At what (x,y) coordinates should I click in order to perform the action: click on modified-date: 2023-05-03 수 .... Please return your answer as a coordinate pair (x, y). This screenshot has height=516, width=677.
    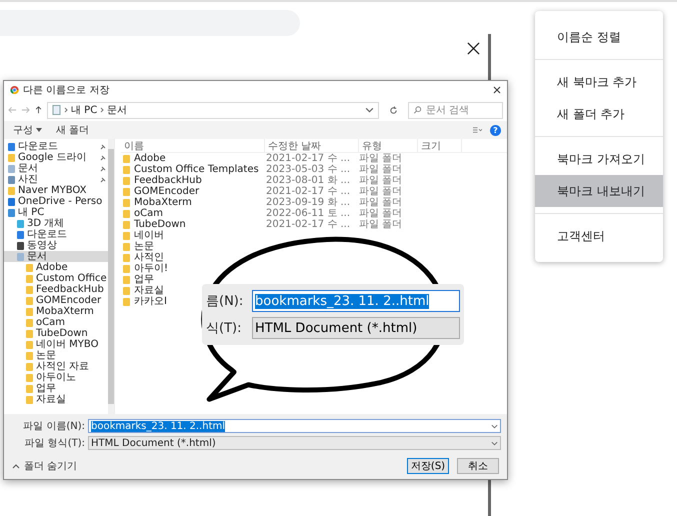
    Looking at the image, I should click on (308, 169).